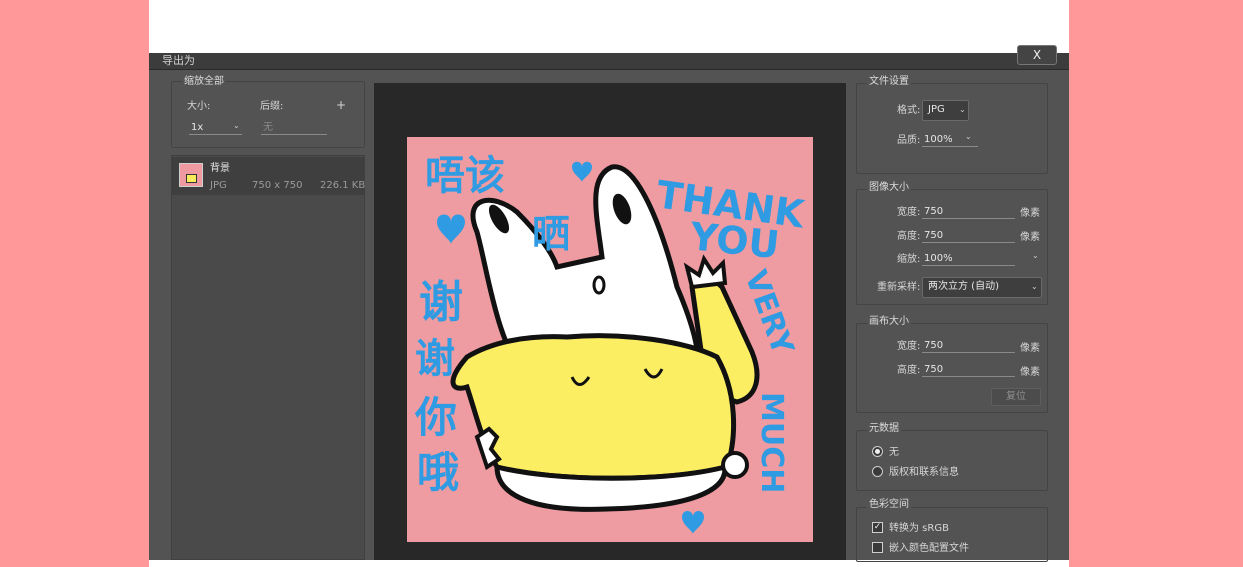  Describe the element at coordinates (952, 128) in the screenshot. I see `file-settings-group` at that location.